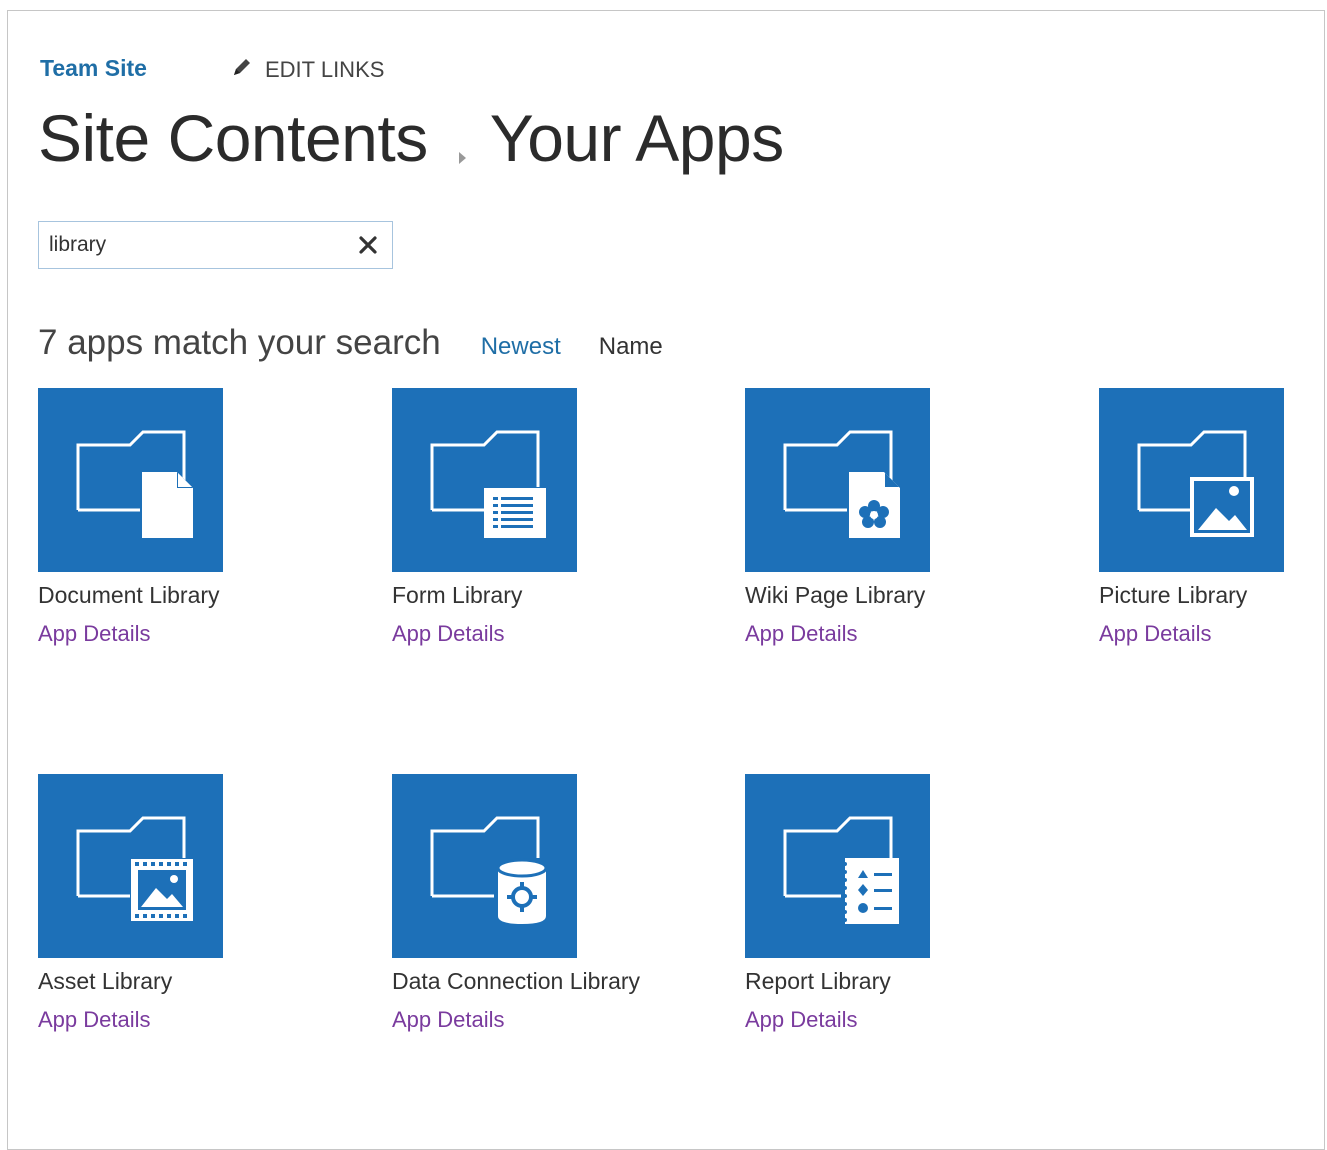  I want to click on close-icon, so click(368, 245).